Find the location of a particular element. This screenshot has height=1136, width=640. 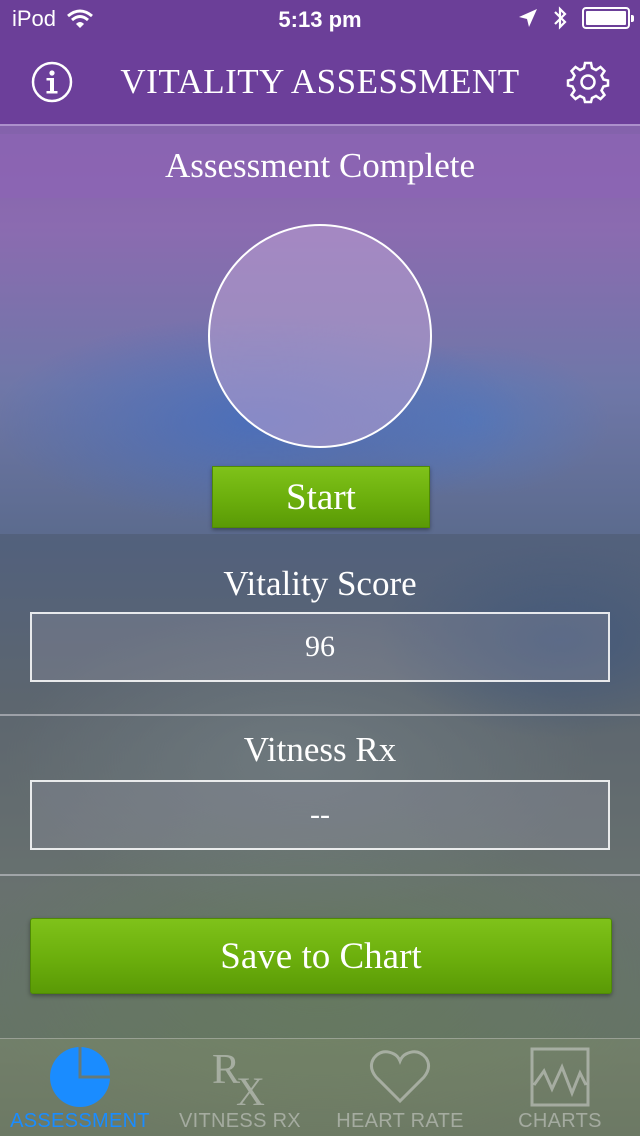

battery-icon is located at coordinates (608, 18).